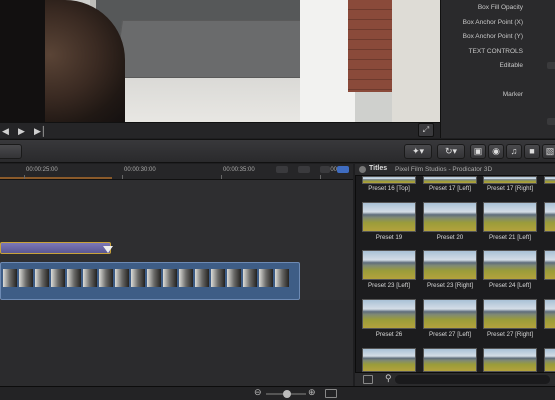  Describe the element at coordinates (21, 131) in the screenshot. I see `play-icon: ▶` at that location.